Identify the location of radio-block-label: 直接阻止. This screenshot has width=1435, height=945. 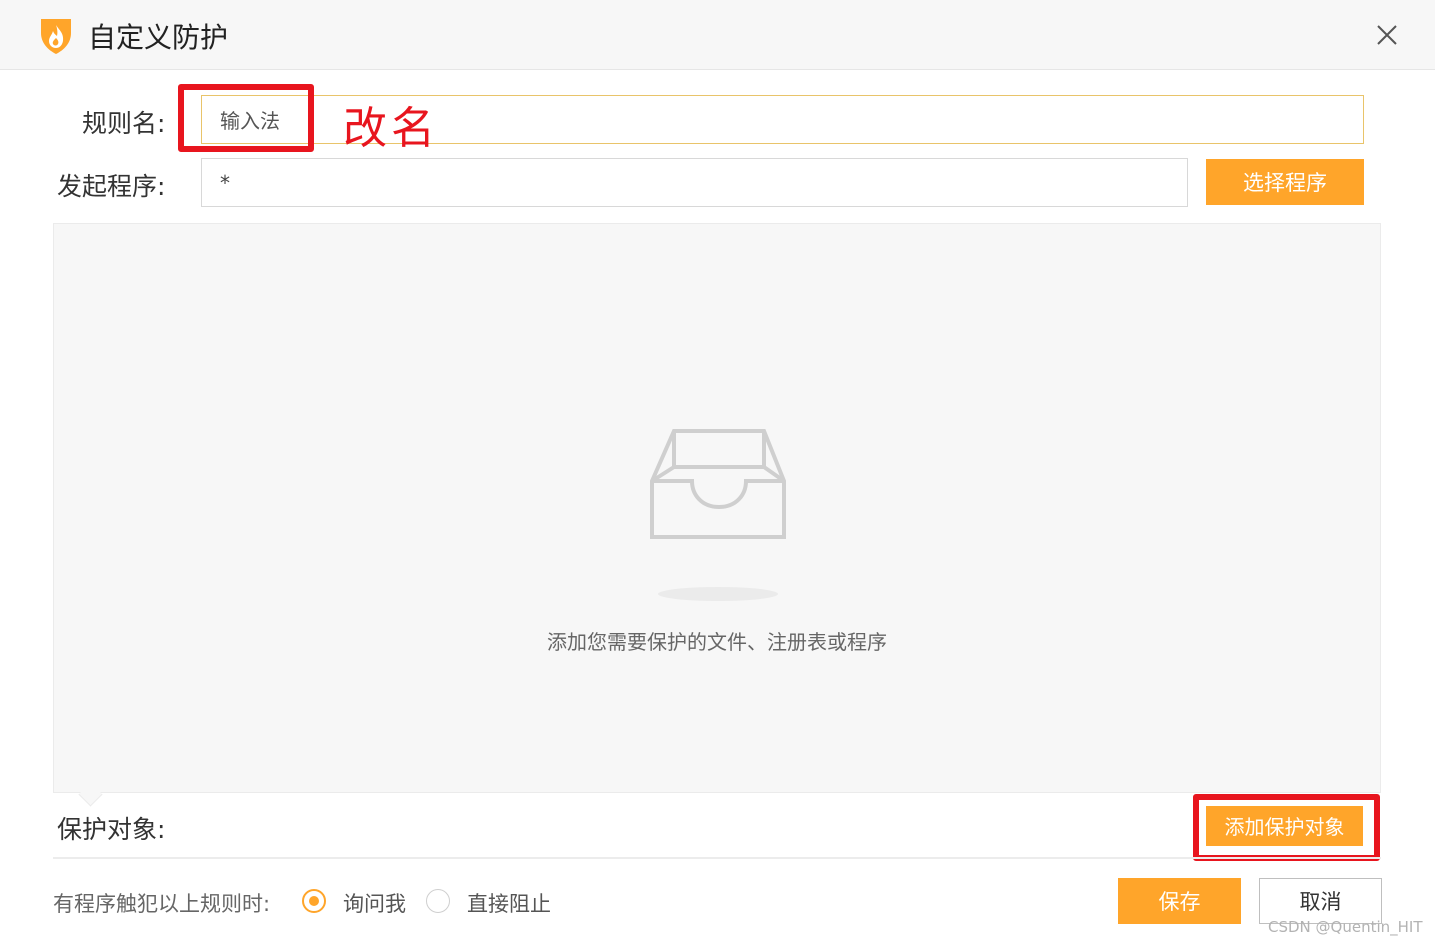
(509, 903).